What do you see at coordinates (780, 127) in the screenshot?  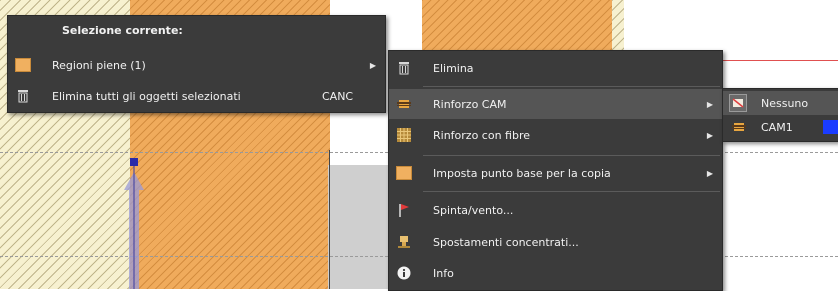 I see `menu-item-cam1: CAM1` at bounding box center [780, 127].